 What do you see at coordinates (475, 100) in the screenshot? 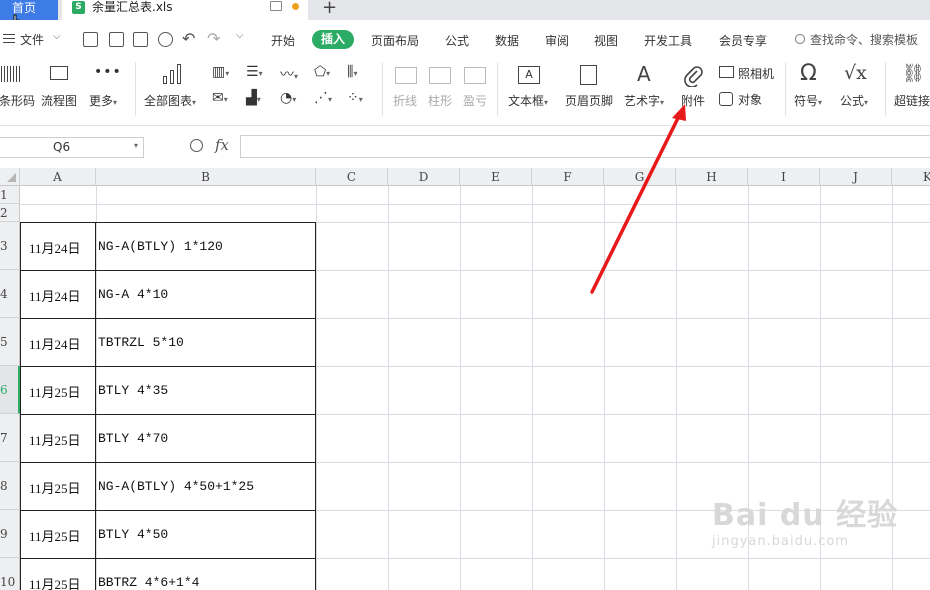
I see `sparkline-winloss-button: 盈亏` at bounding box center [475, 100].